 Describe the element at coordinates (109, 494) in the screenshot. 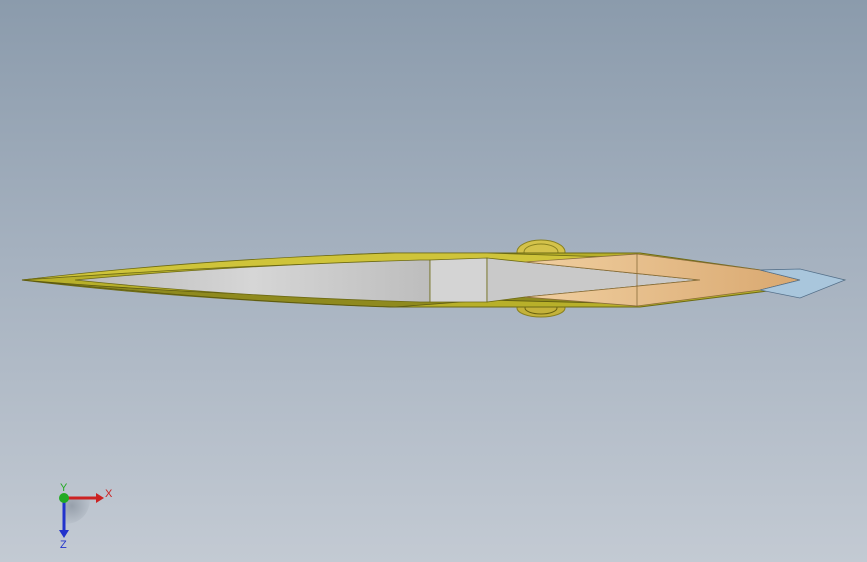

I see `x-axis-label: X` at that location.